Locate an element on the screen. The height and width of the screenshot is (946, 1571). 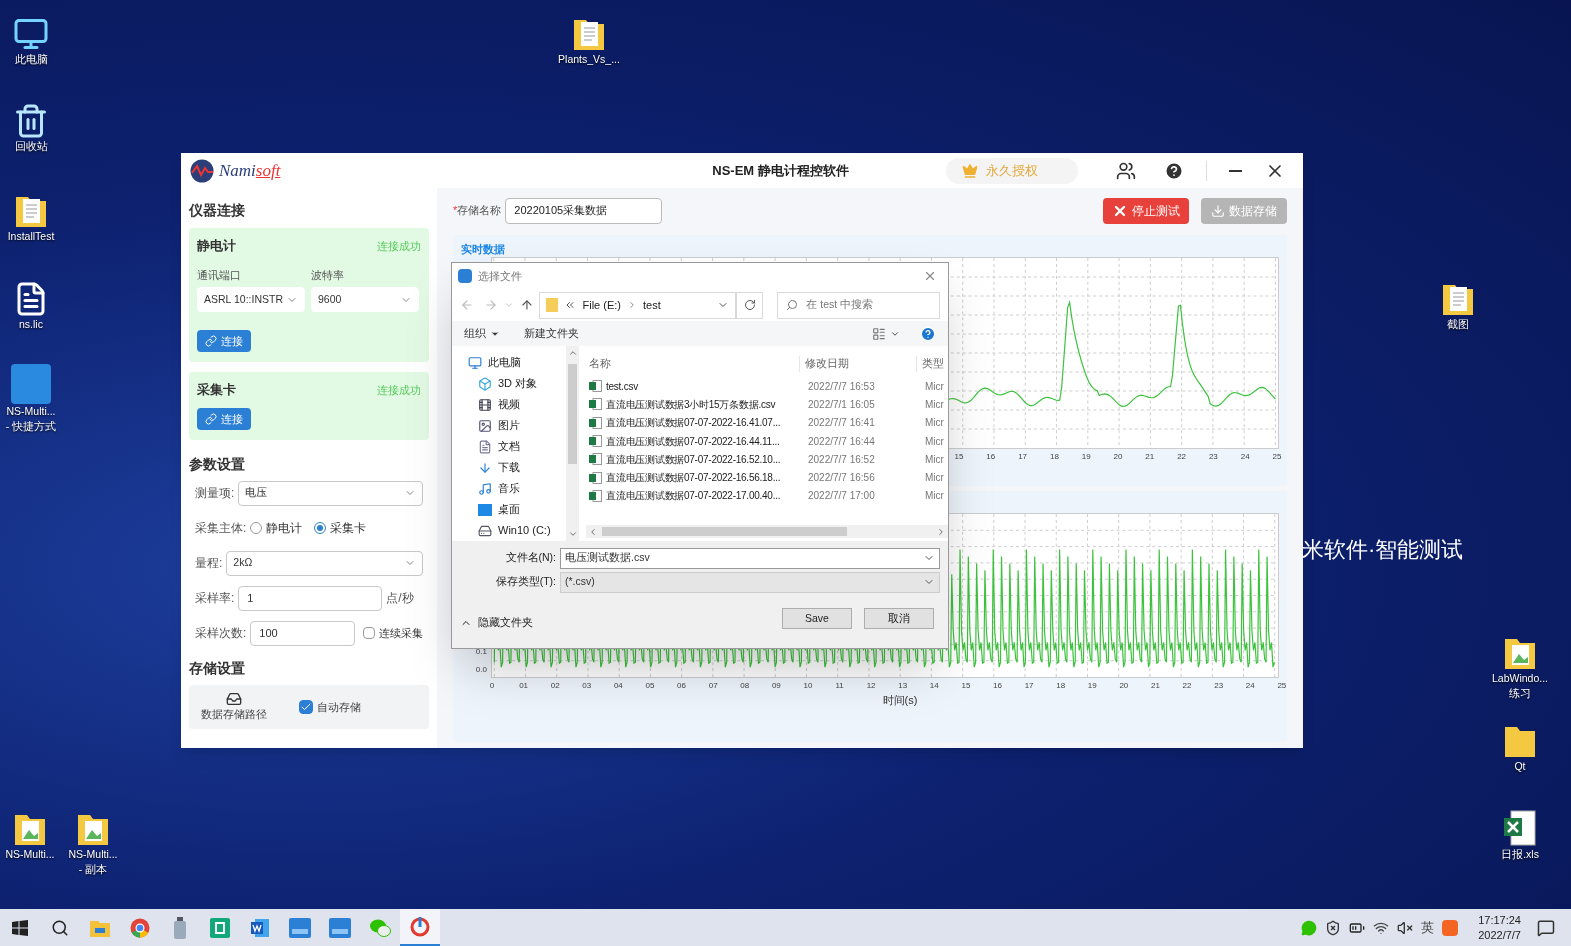
file-type: Micr is located at coordinates (934, 496).